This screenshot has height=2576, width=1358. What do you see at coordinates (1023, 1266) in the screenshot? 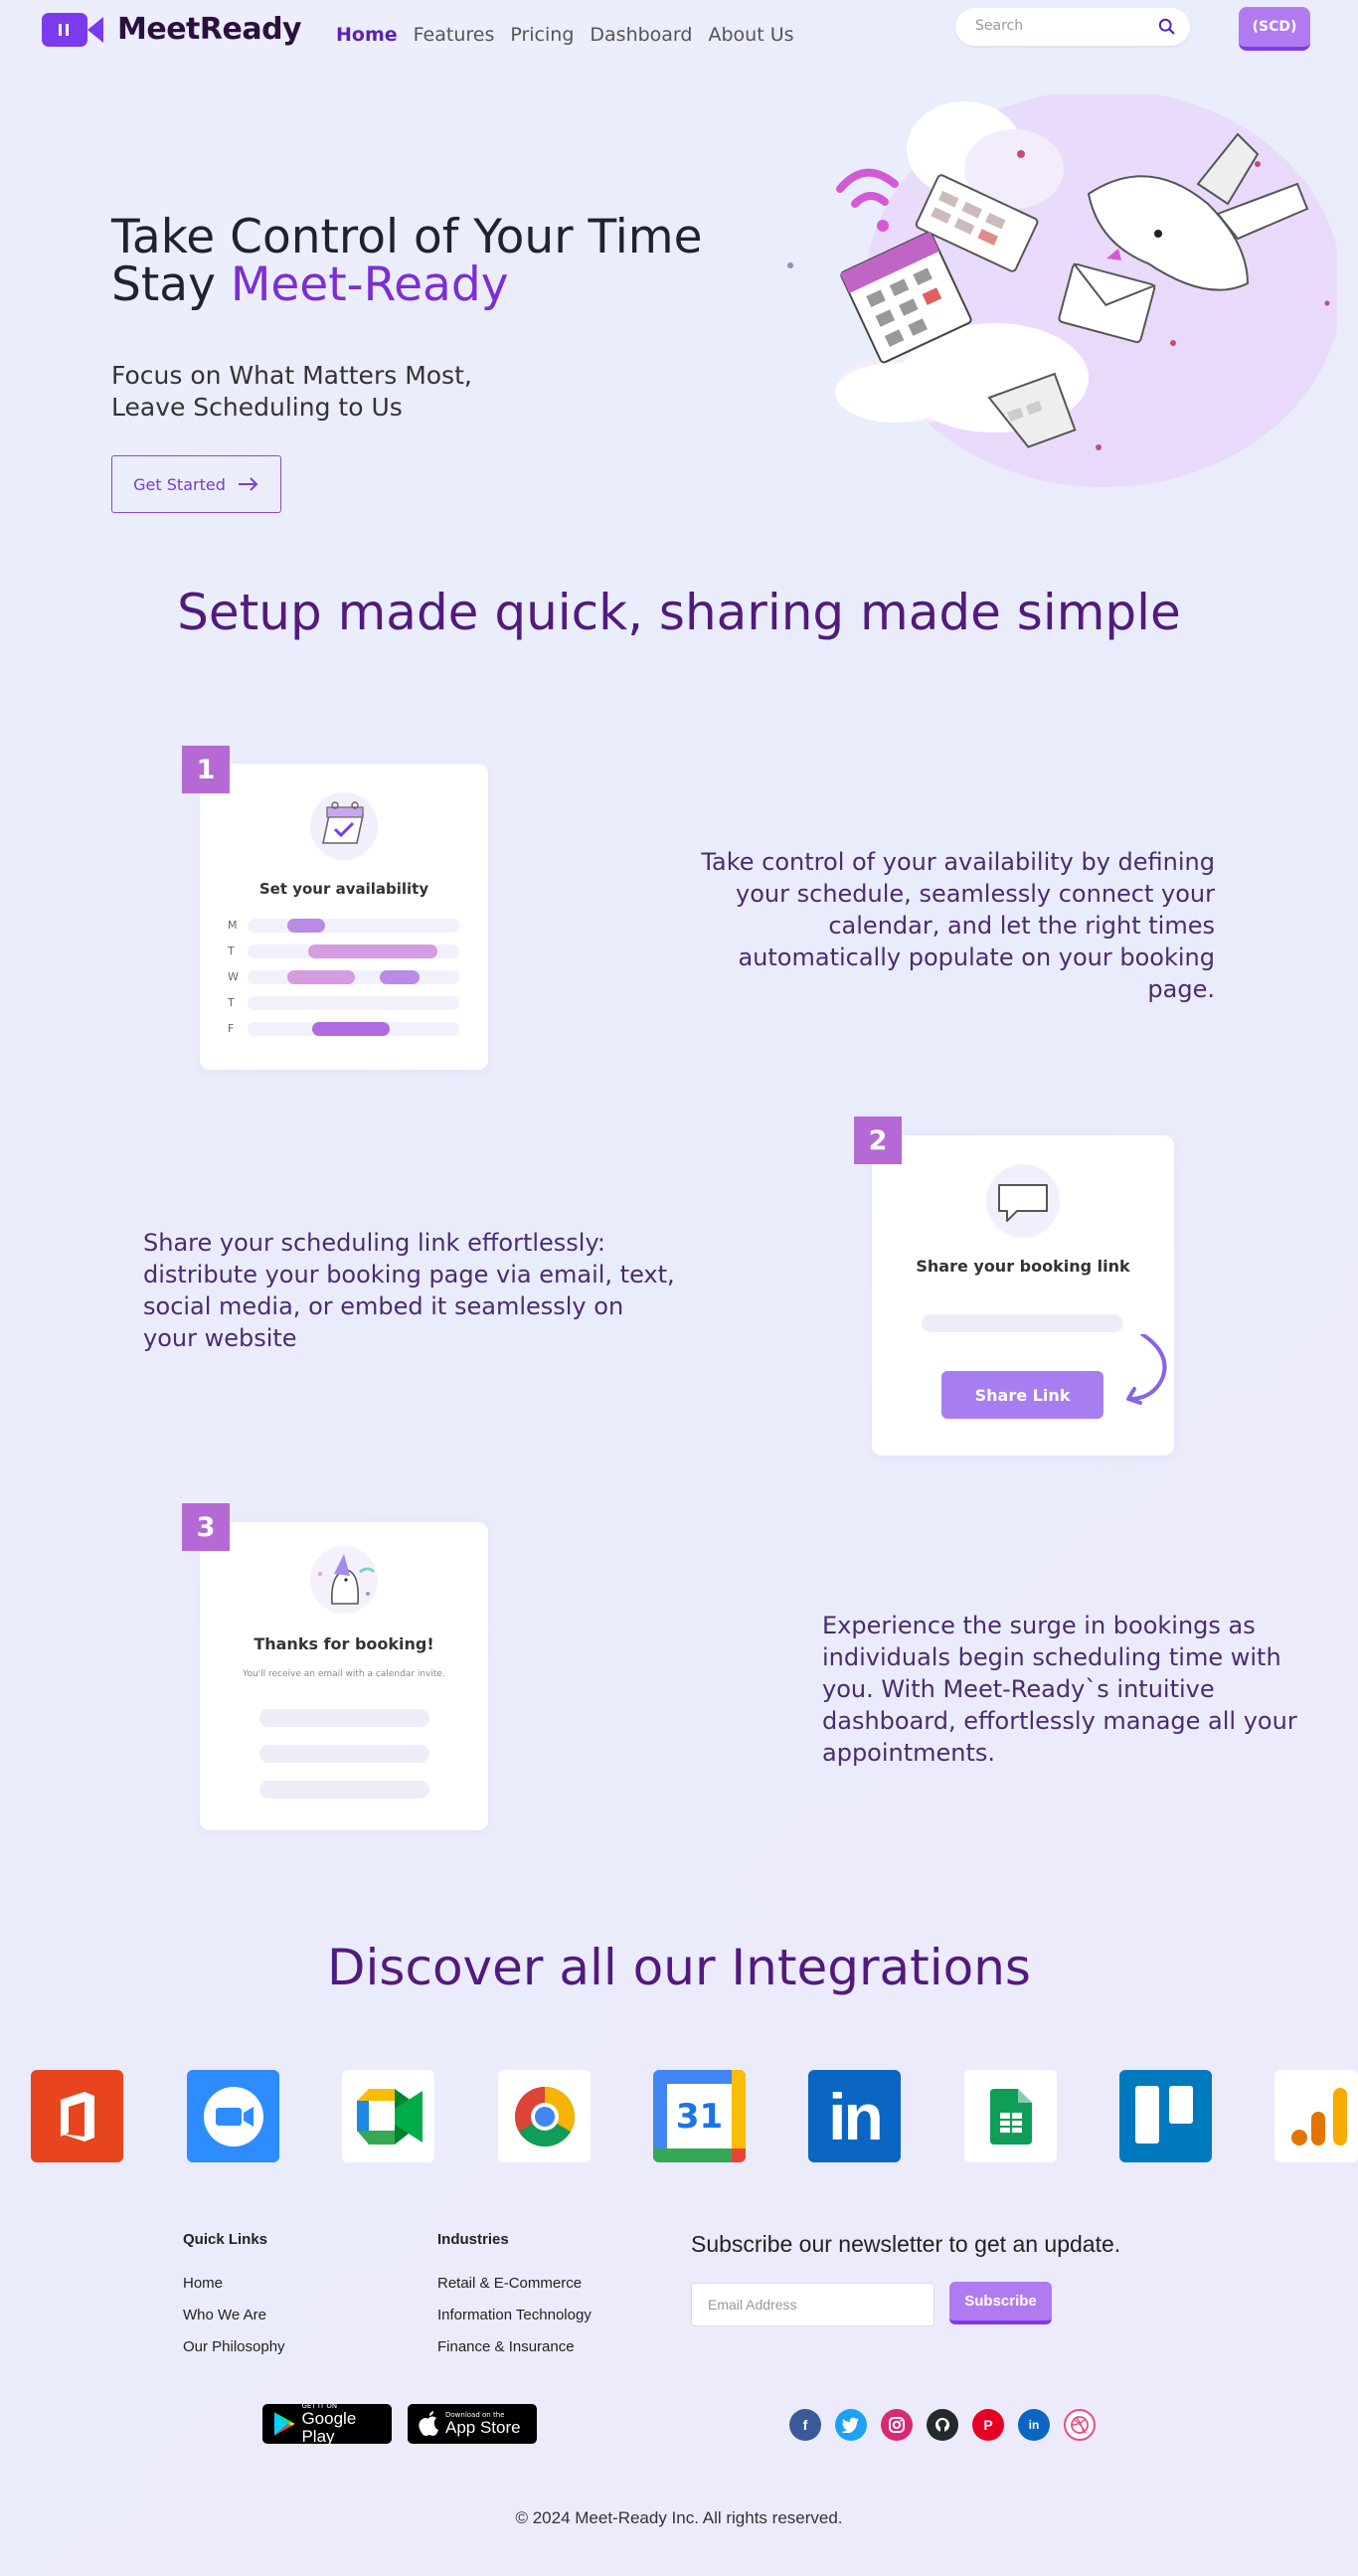
I see `share-card-title: Share your booking link` at bounding box center [1023, 1266].